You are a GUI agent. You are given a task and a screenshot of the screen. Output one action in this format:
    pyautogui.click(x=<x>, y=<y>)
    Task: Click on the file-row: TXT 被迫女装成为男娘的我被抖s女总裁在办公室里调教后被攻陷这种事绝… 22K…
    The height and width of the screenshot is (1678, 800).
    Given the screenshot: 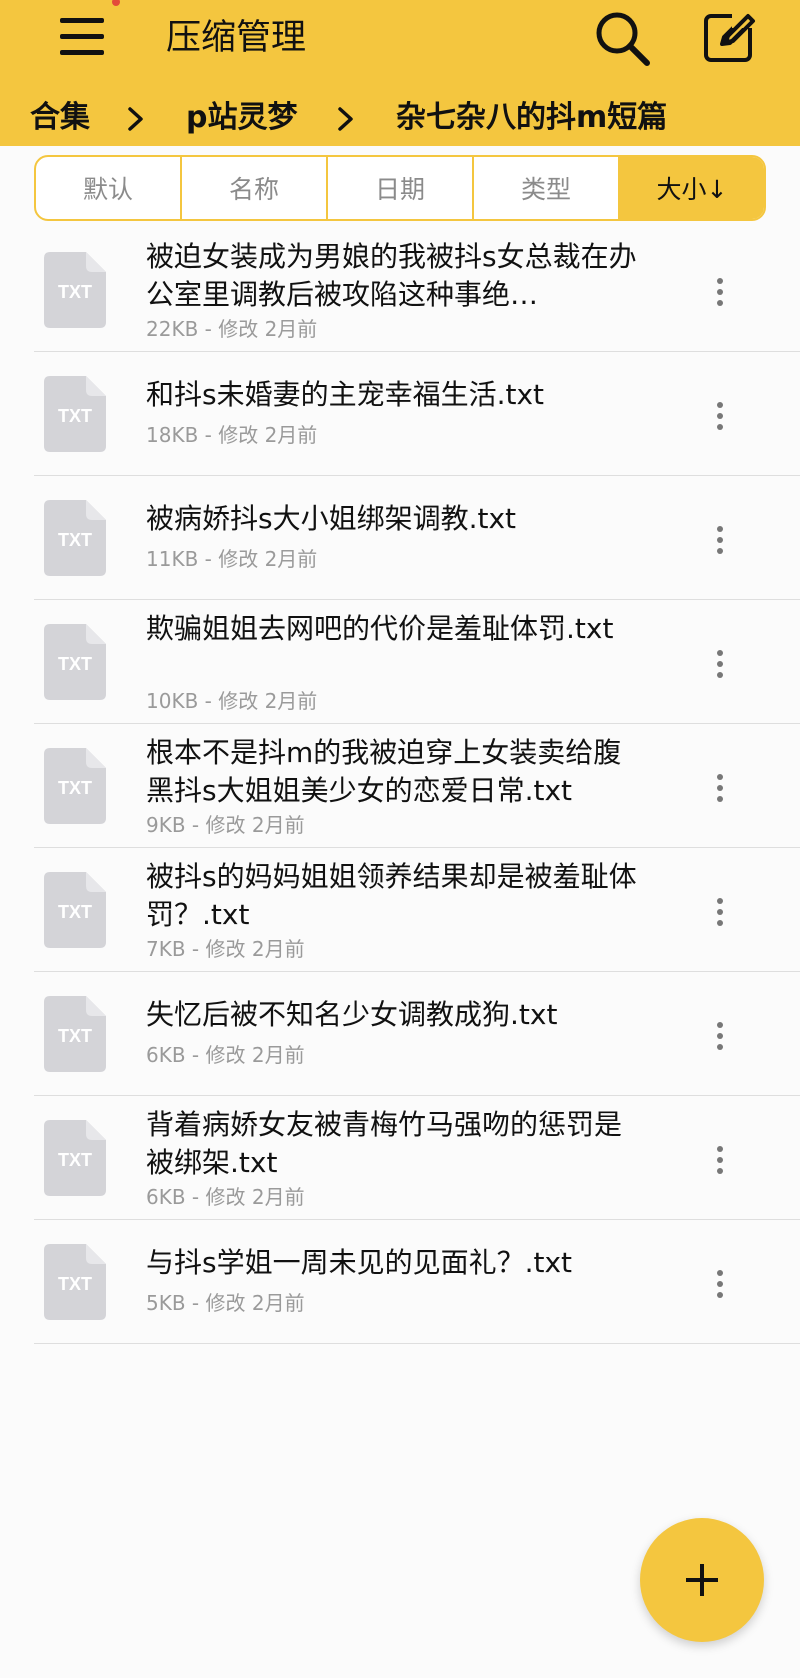 What is the action you would take?
    pyautogui.click(x=417, y=290)
    